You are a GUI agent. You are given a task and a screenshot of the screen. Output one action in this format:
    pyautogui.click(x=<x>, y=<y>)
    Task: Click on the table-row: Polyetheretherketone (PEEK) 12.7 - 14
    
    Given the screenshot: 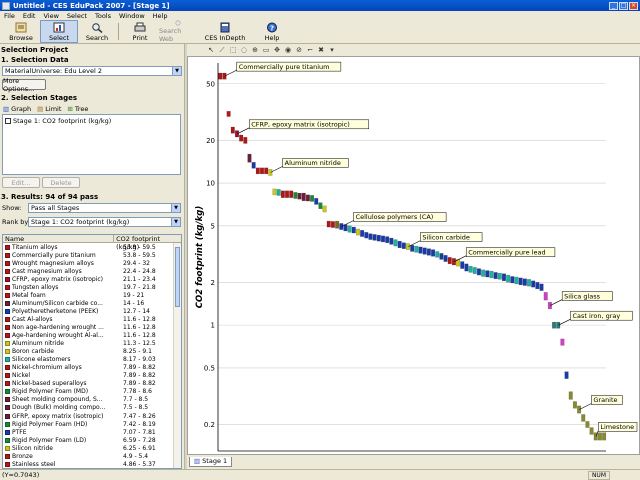 What is the action you would take?
    pyautogui.click(x=92, y=311)
    